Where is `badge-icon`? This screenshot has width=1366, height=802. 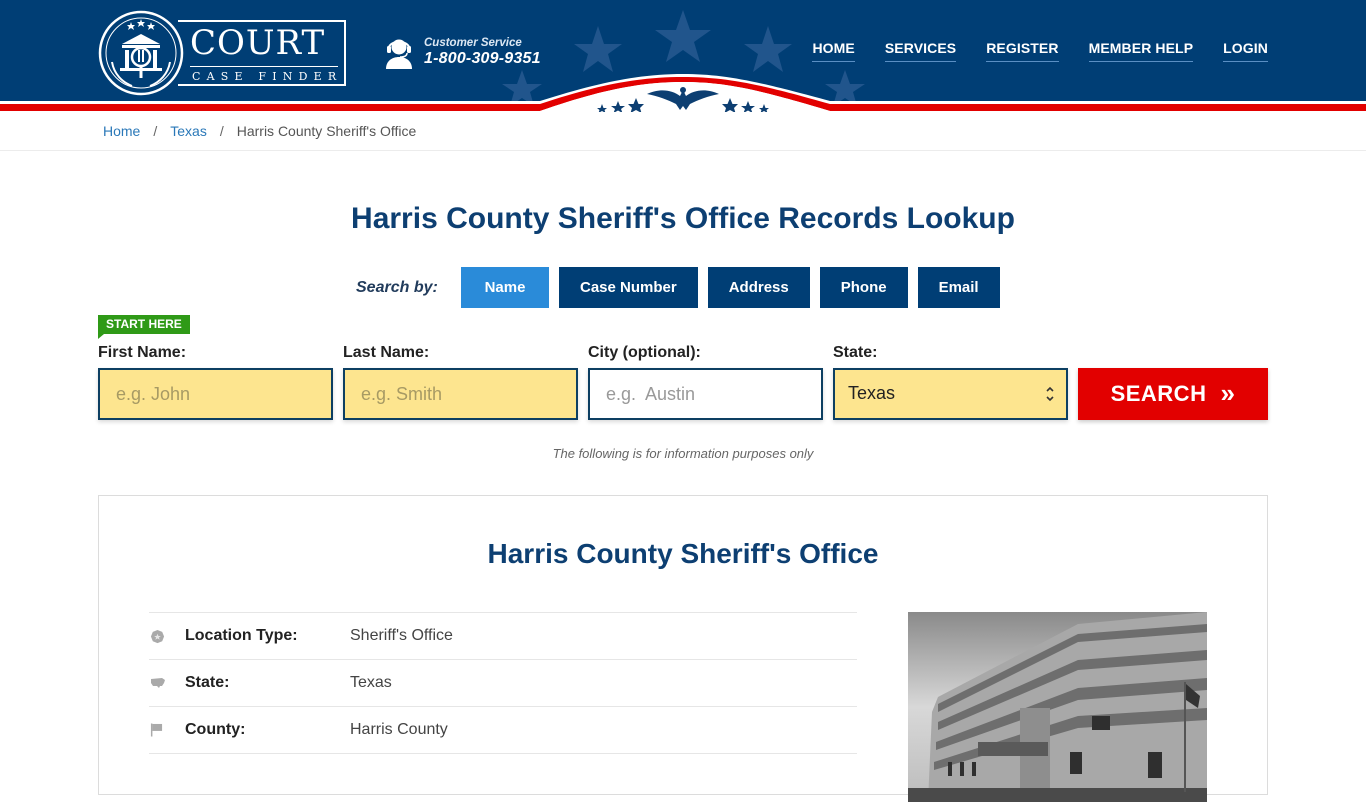
badge-icon is located at coordinates (167, 636).